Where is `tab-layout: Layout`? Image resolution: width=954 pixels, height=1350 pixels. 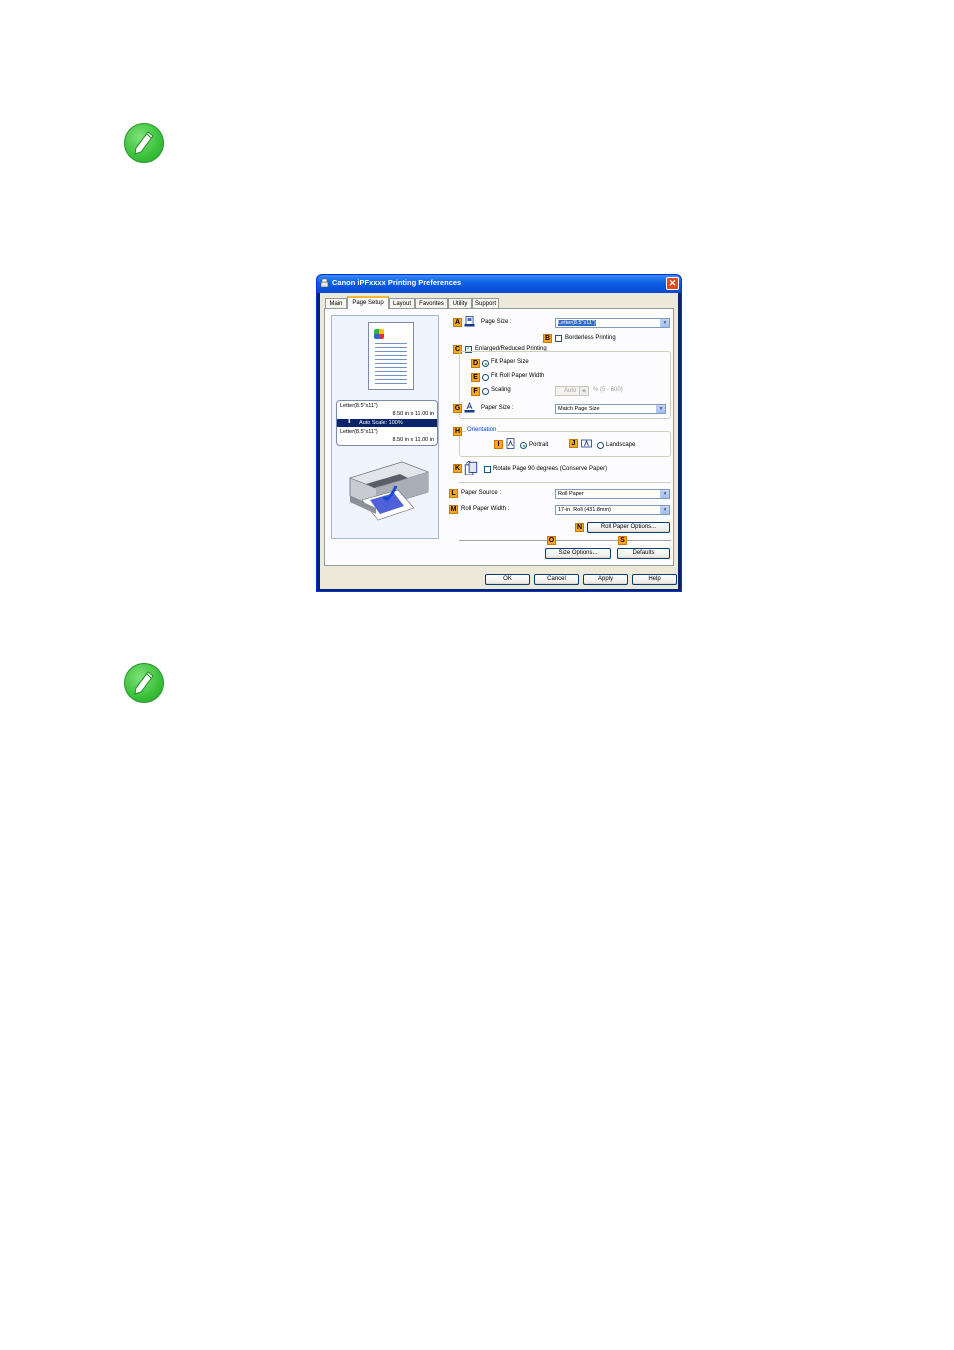
tab-layout: Layout is located at coordinates (402, 303).